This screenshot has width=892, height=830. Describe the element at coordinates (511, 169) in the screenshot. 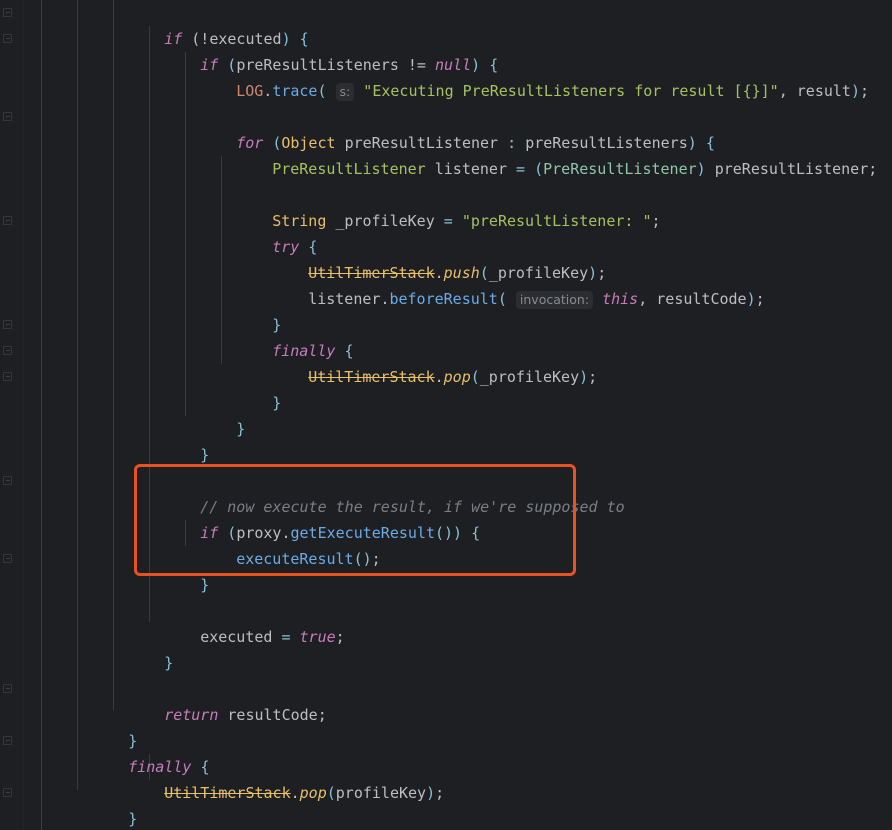

I see `operator` at that location.